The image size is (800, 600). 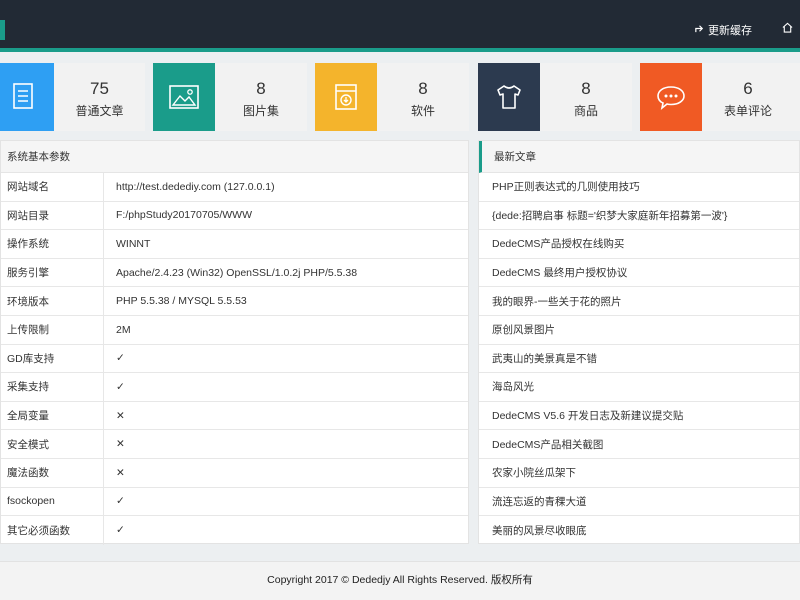 What do you see at coordinates (72, 97) in the screenshot?
I see `stat-card-articles: 75 普通文章` at bounding box center [72, 97].